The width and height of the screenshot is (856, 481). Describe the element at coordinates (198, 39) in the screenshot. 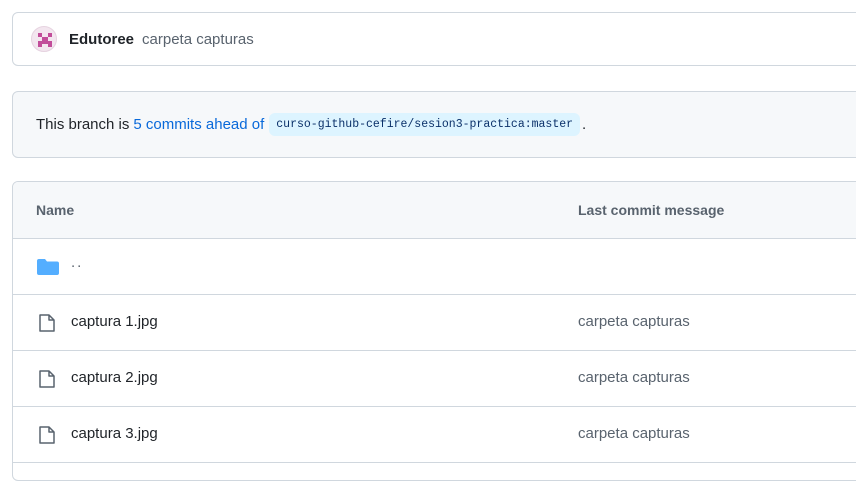

I see `commit-message: carpeta capturas` at that location.